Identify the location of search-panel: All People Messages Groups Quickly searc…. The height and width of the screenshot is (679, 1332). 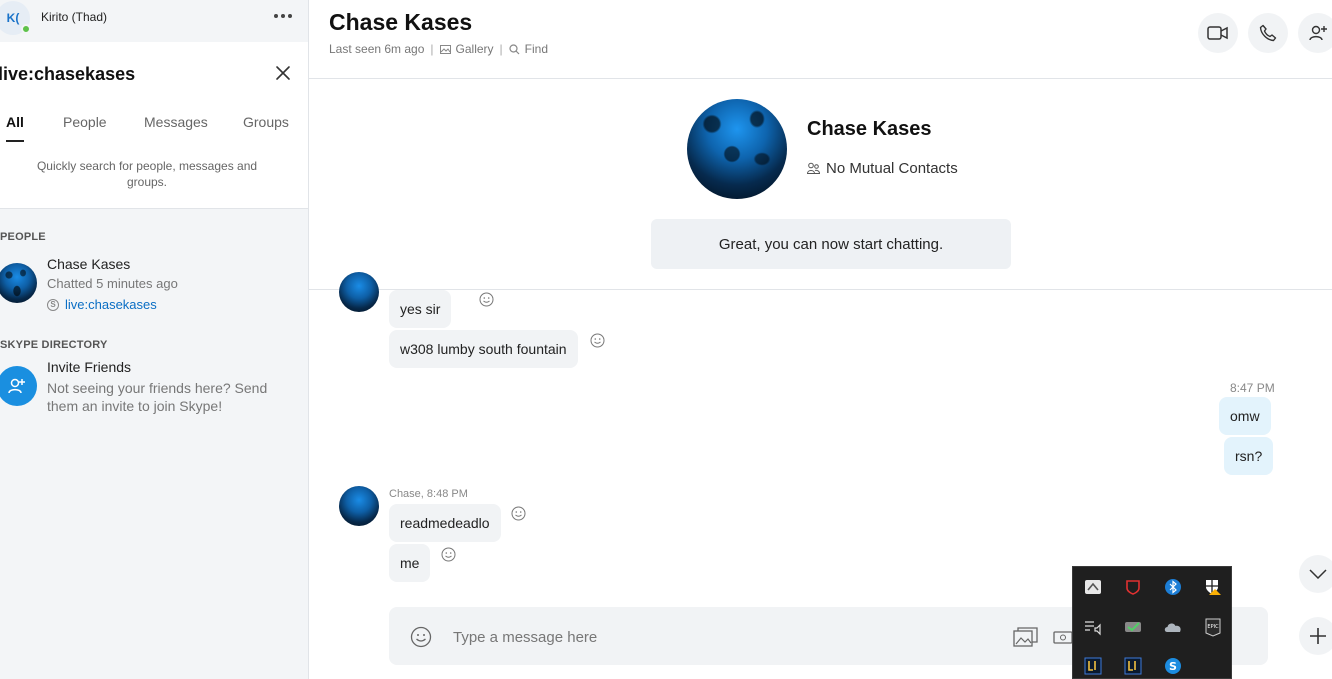
(154, 125).